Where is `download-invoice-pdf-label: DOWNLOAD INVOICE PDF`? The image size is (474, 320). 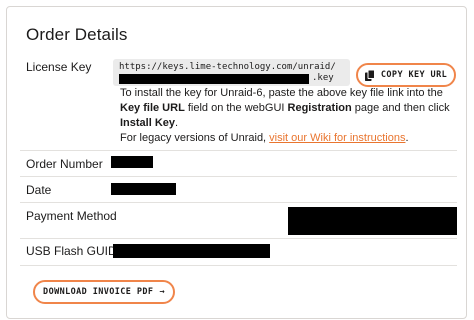
download-invoice-pdf-label: DOWNLOAD INVOICE PDF is located at coordinates (98, 292).